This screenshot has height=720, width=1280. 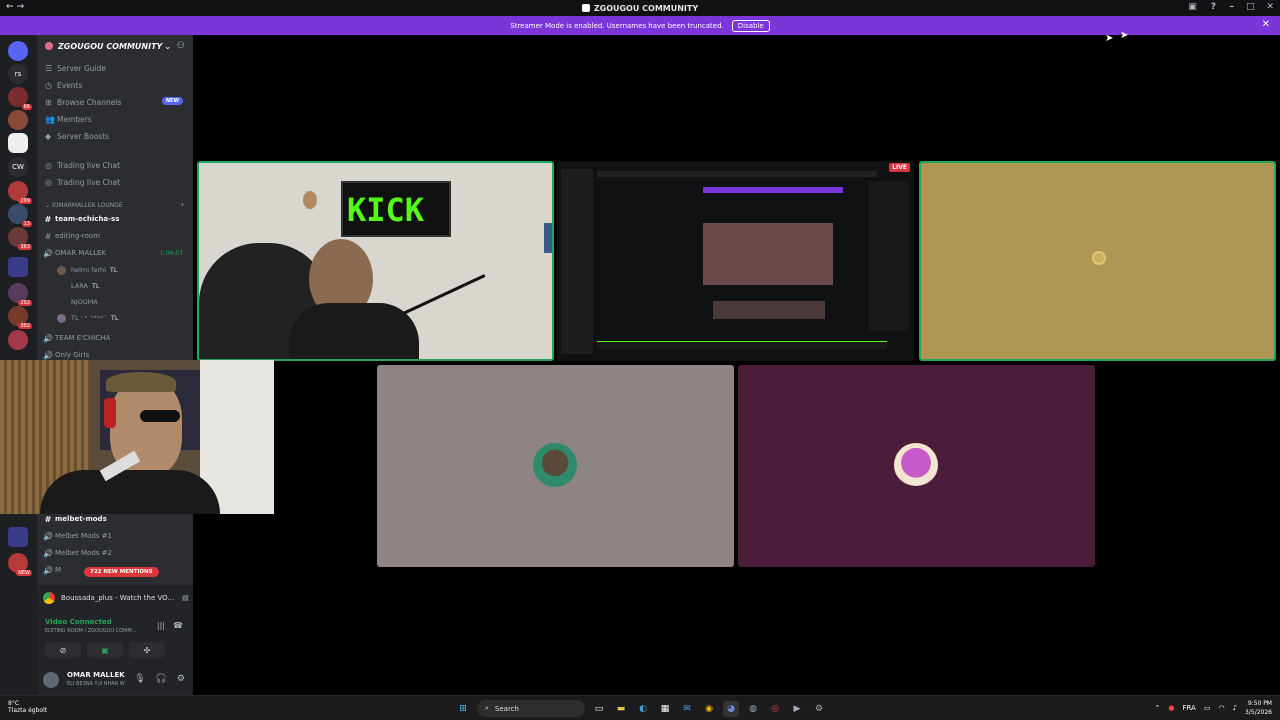 What do you see at coordinates (1171, 708) in the screenshot?
I see `microphone-tray-icon: ●` at bounding box center [1171, 708].